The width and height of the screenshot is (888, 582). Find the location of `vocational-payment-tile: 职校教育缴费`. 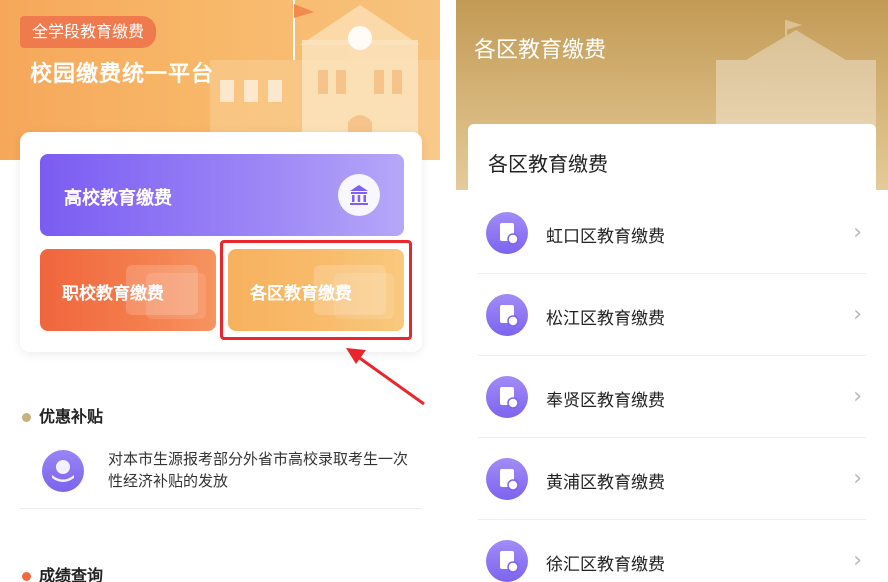

vocational-payment-tile: 职校教育缴费 is located at coordinates (128, 290).